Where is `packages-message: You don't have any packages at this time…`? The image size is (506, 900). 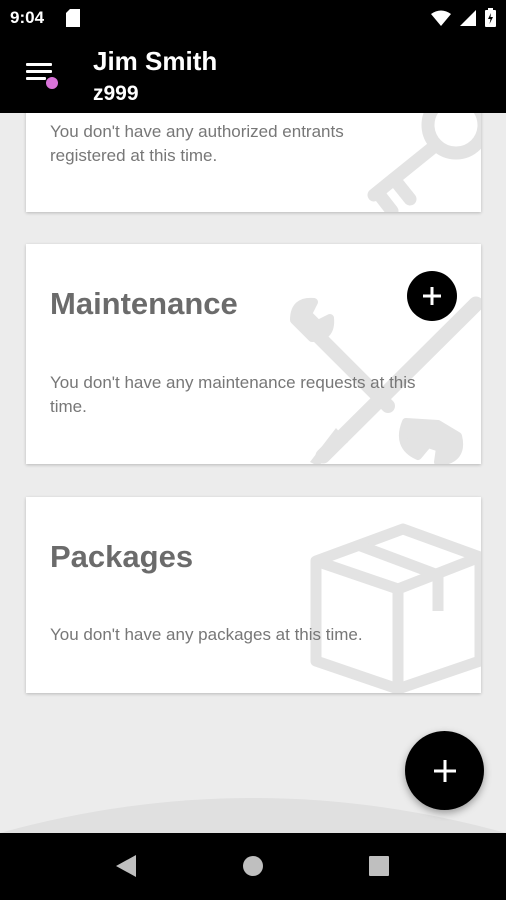 packages-message: You don't have any packages at this time… is located at coordinates (206, 634).